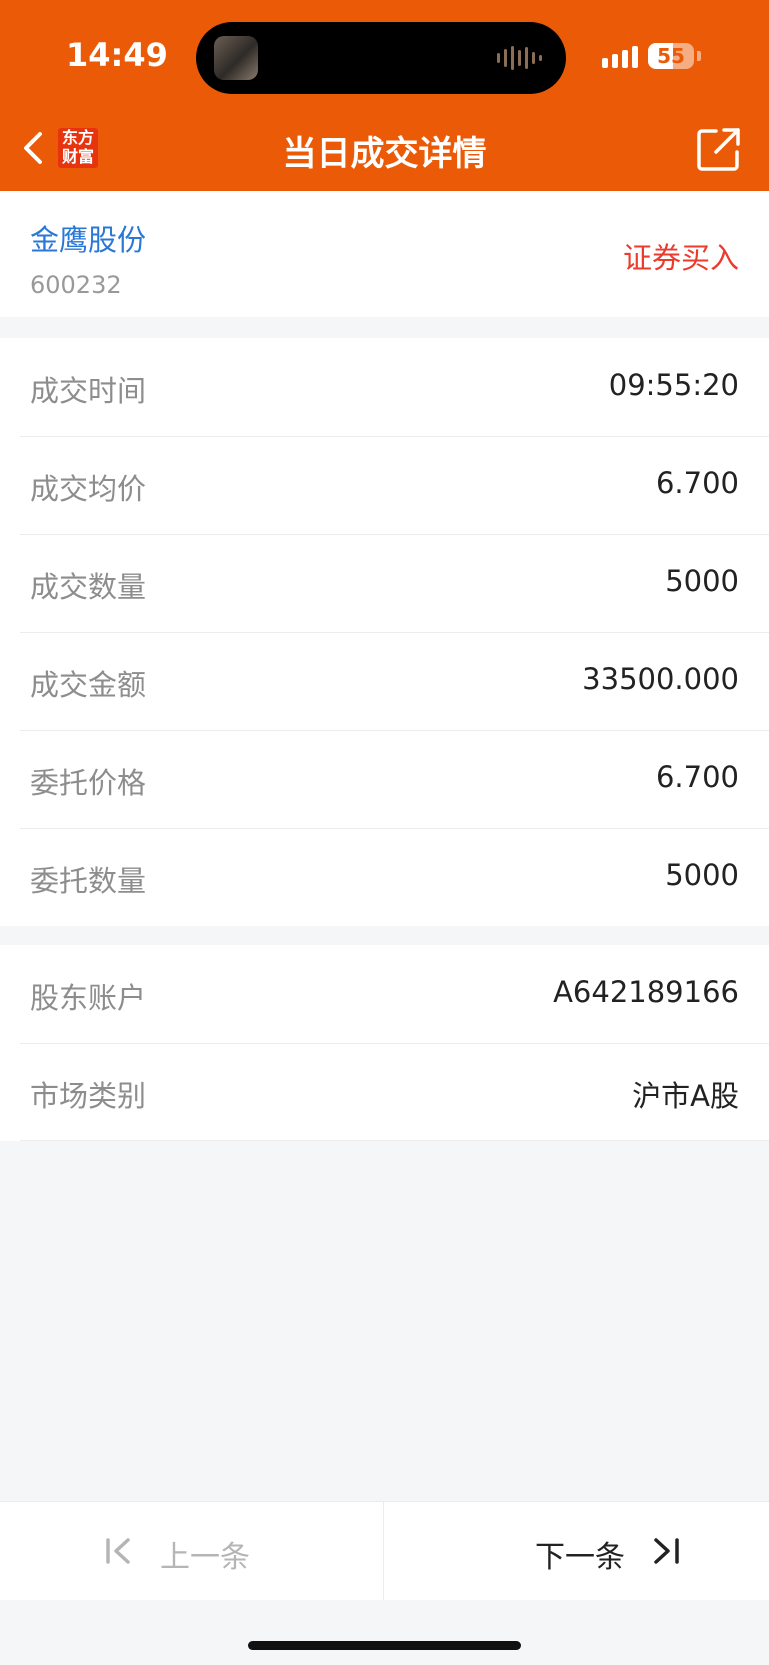 Image resolution: width=769 pixels, height=1665 pixels. Describe the element at coordinates (384, 877) in the screenshot. I see `detail-row: 委托数量 5000` at that location.